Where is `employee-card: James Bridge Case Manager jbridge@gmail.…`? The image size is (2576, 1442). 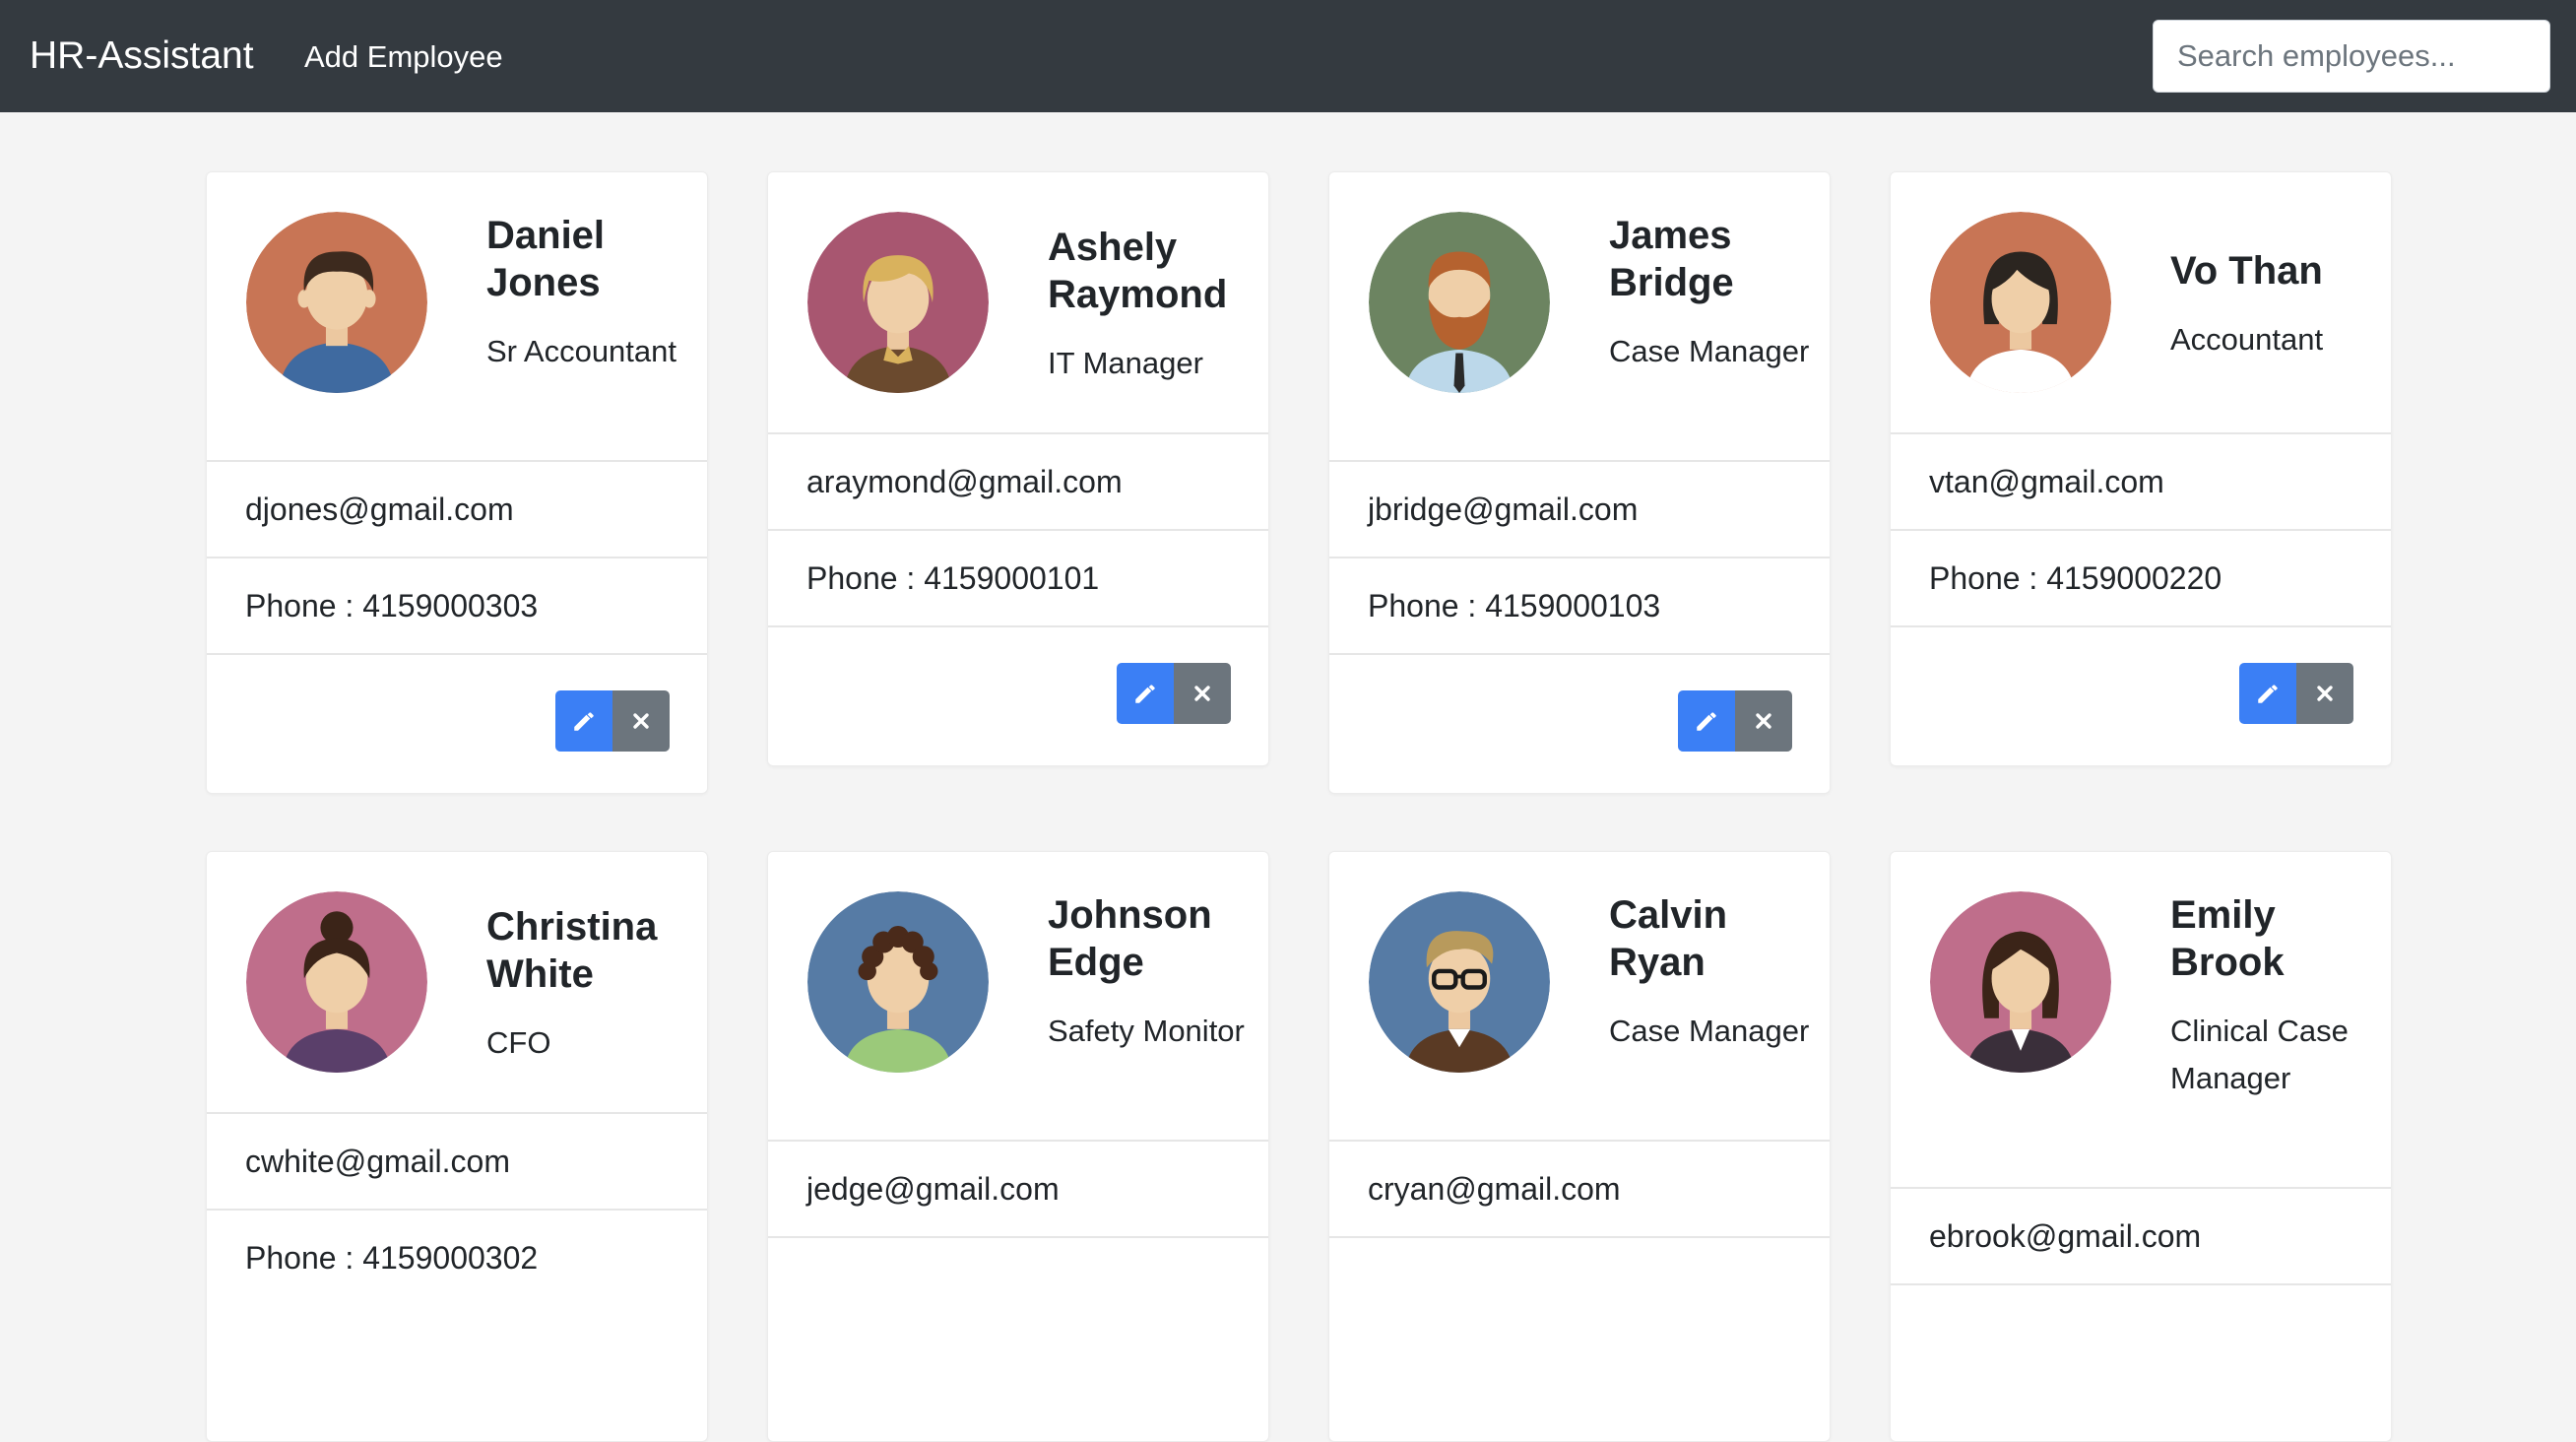
employee-card: James Bridge Case Manager jbridge@gmail.… is located at coordinates (1579, 482).